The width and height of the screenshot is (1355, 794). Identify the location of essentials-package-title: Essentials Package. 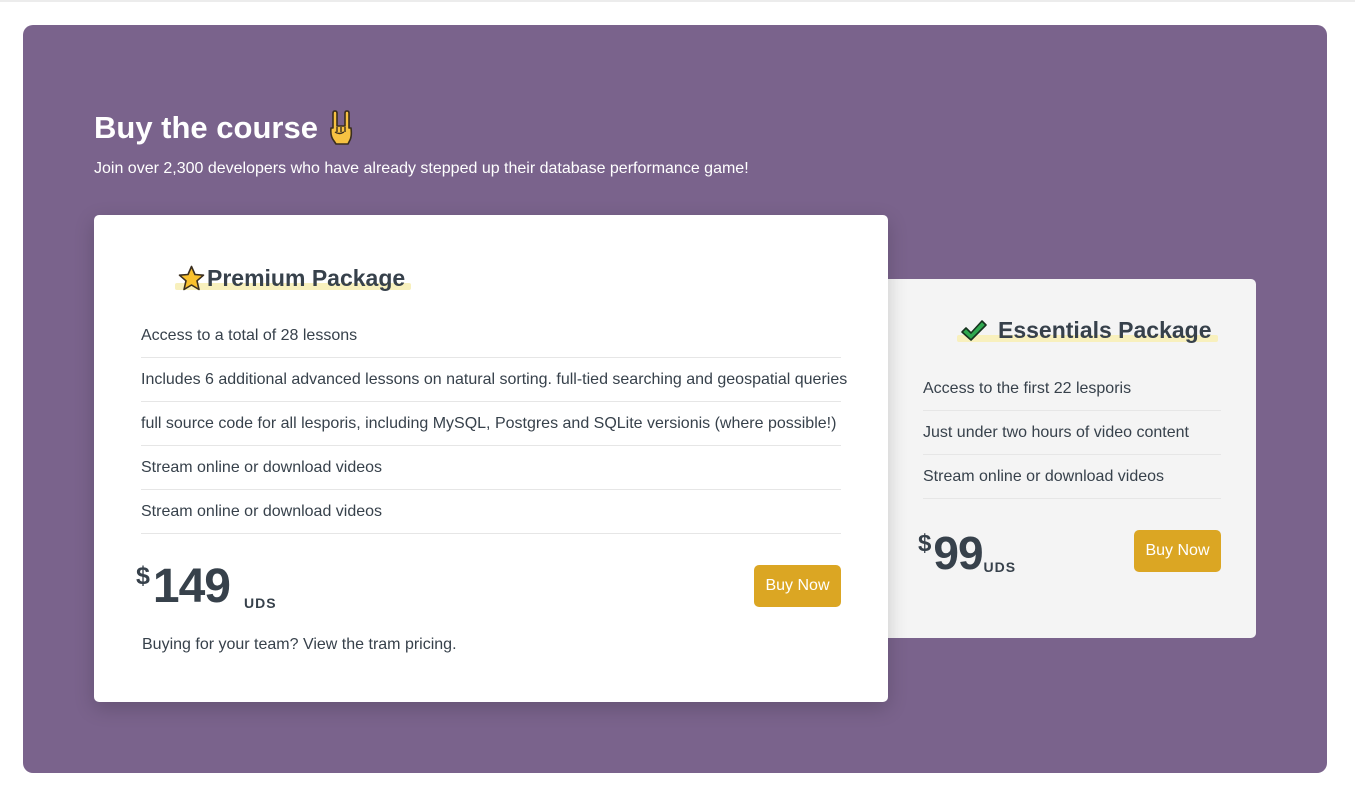
(1087, 330).